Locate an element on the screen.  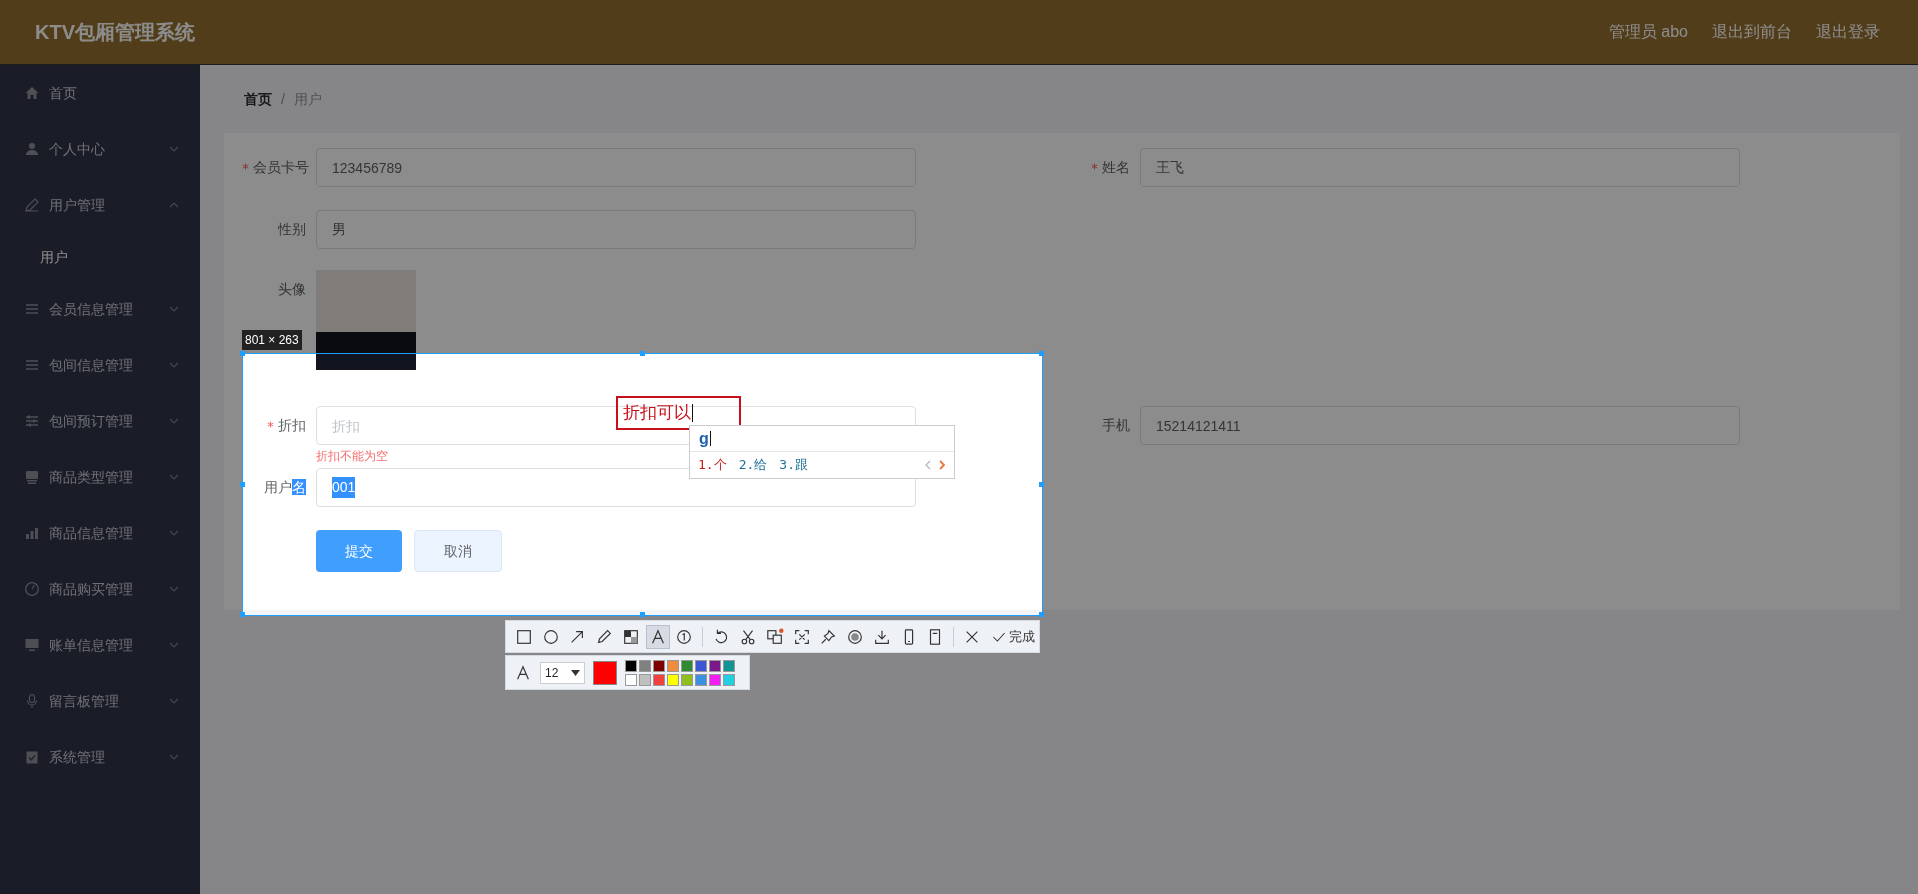
field-label: 手机 is located at coordinates (1115, 425).